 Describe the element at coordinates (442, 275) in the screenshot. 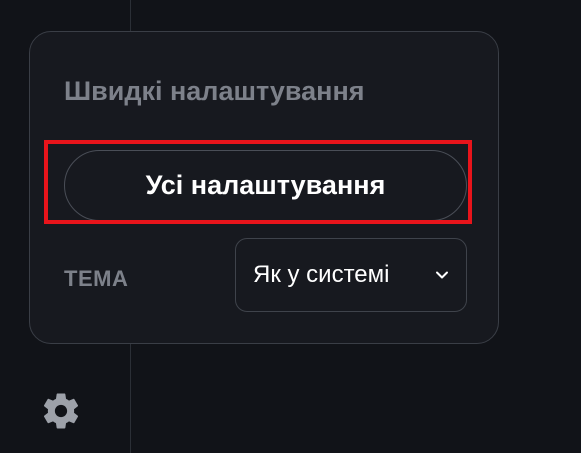

I see `chevron-down-icon` at that location.